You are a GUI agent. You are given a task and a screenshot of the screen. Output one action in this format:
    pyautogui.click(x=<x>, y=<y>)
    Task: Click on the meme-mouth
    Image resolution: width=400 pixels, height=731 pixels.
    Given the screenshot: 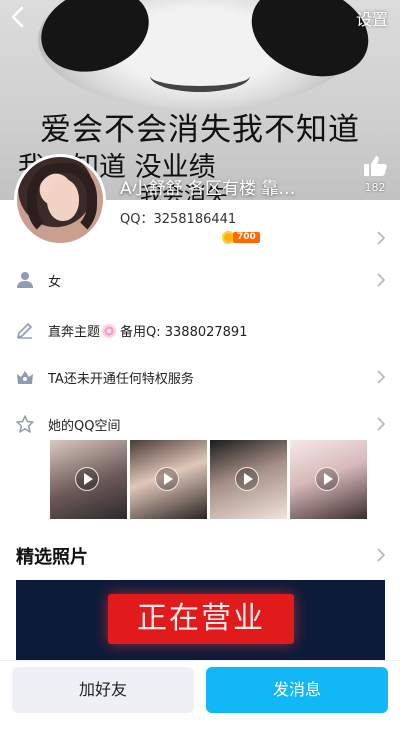 What is the action you would take?
    pyautogui.click(x=200, y=76)
    